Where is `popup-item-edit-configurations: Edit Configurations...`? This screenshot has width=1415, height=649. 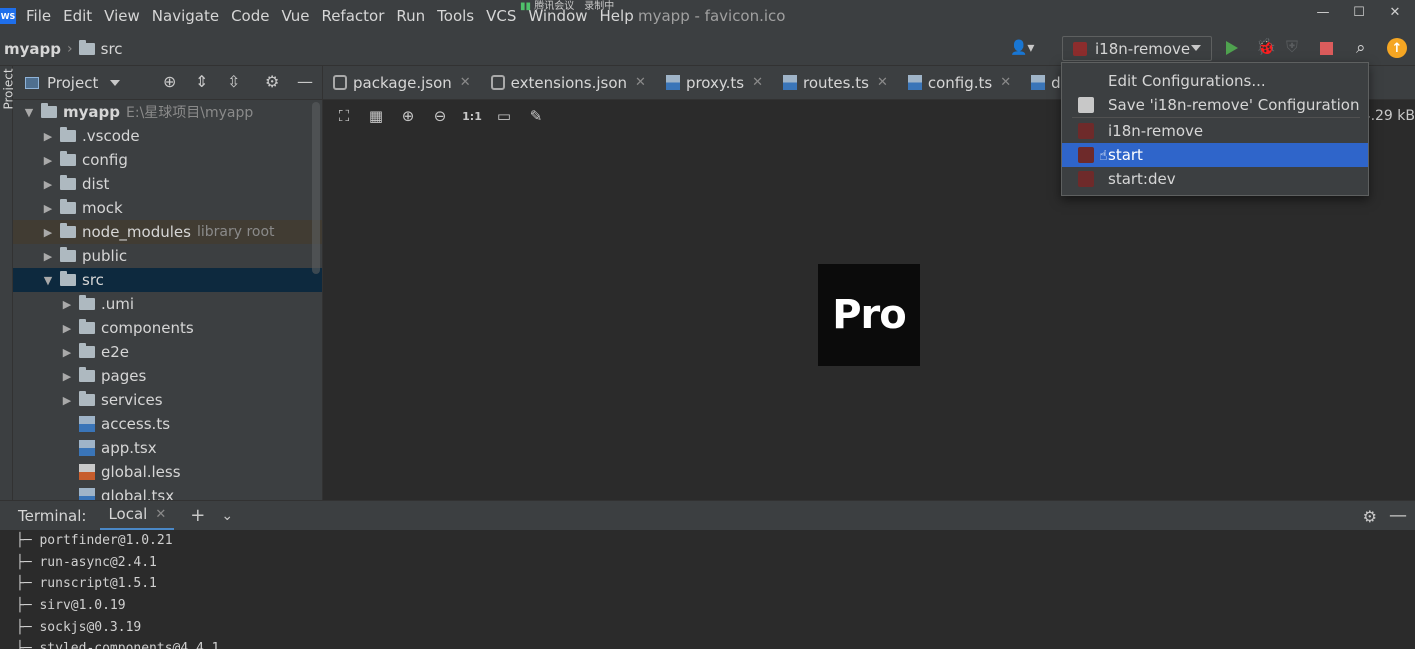
popup-item-edit-configurations: Edit Configurations... is located at coordinates (1215, 81).